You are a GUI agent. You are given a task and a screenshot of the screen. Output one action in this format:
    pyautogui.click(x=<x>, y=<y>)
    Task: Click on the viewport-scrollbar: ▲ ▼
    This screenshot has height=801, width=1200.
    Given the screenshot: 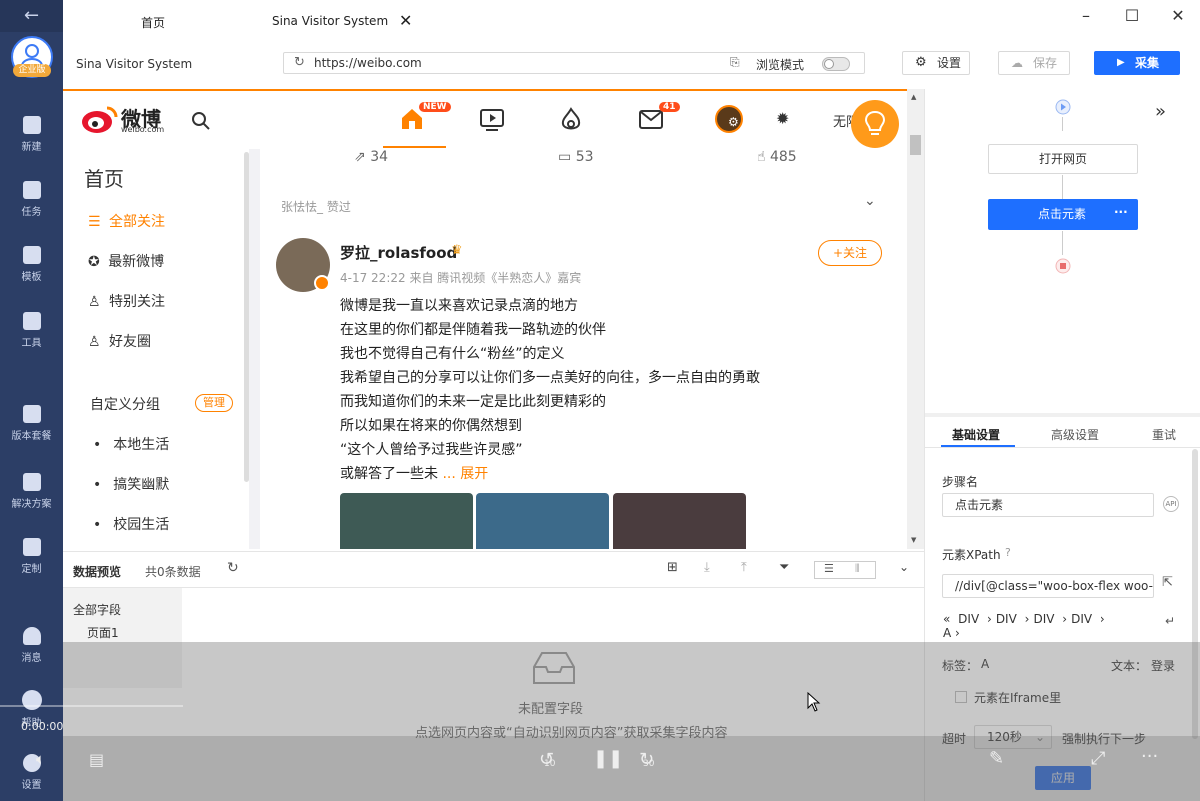 What is the action you would take?
    pyautogui.click(x=915, y=319)
    